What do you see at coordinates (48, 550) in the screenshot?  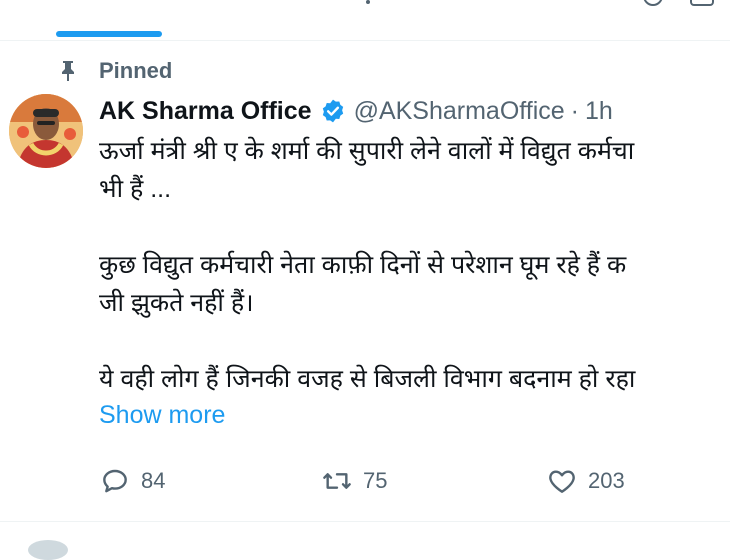 I see `next-tweet-avatar` at bounding box center [48, 550].